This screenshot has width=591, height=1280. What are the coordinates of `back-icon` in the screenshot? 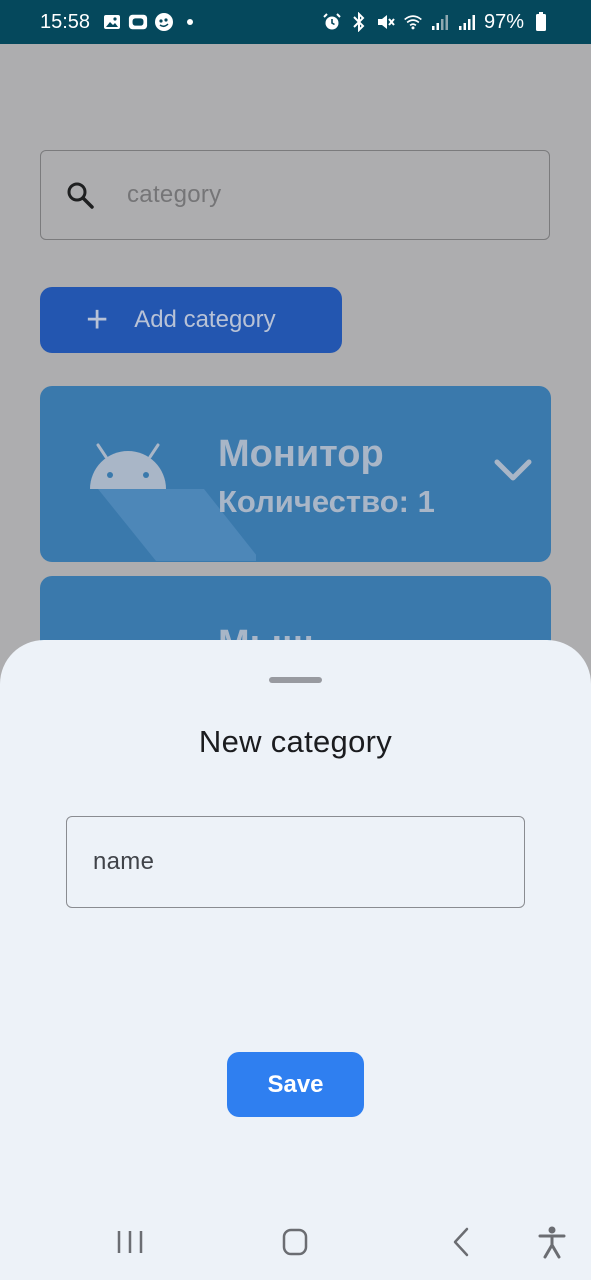 It's located at (461, 1242).